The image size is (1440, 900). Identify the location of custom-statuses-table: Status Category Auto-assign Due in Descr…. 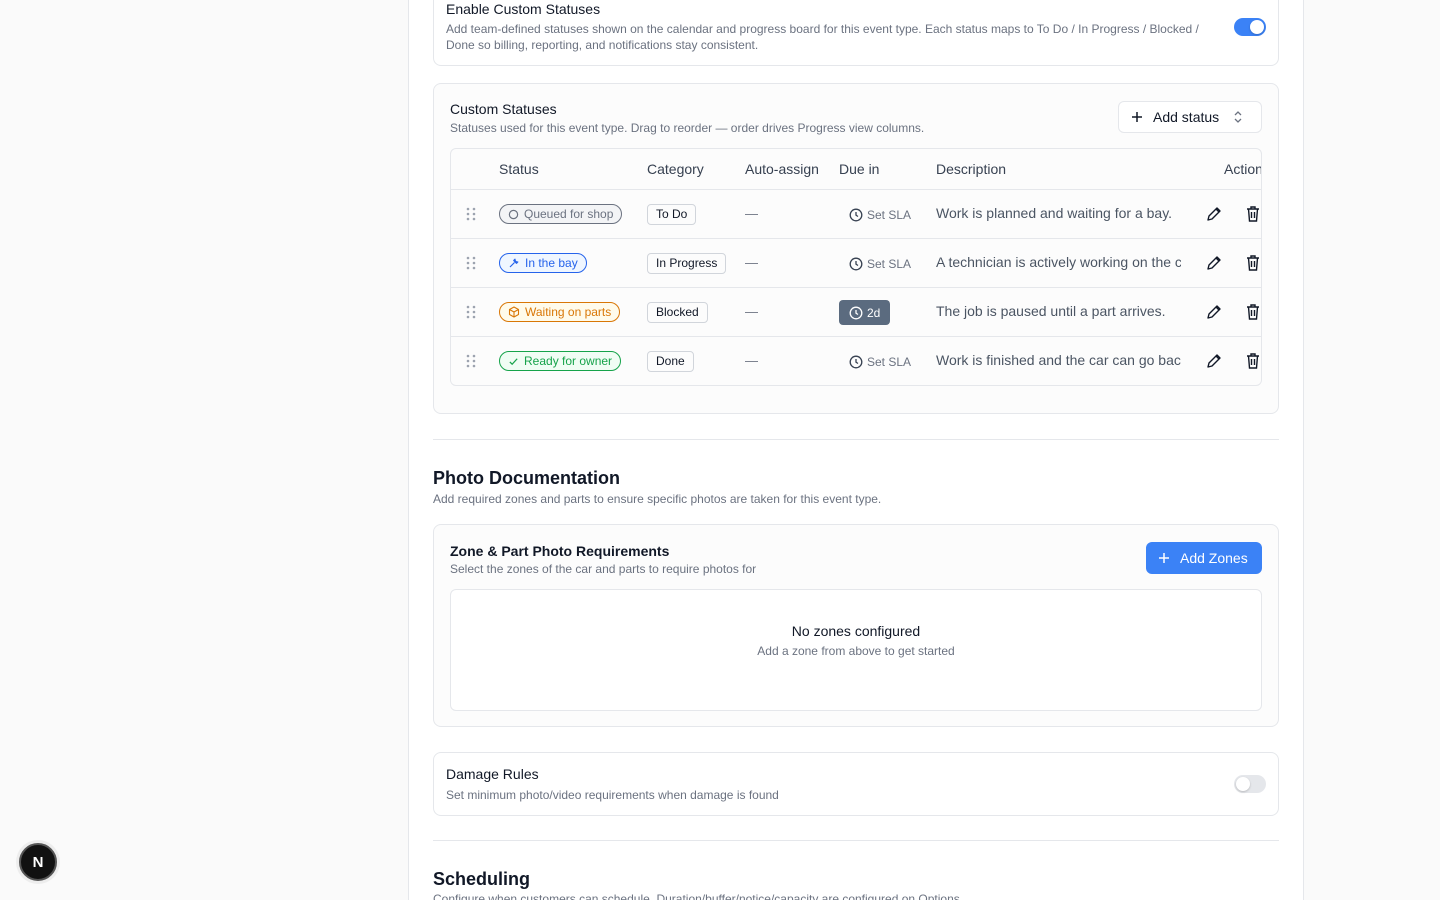
(856, 267).